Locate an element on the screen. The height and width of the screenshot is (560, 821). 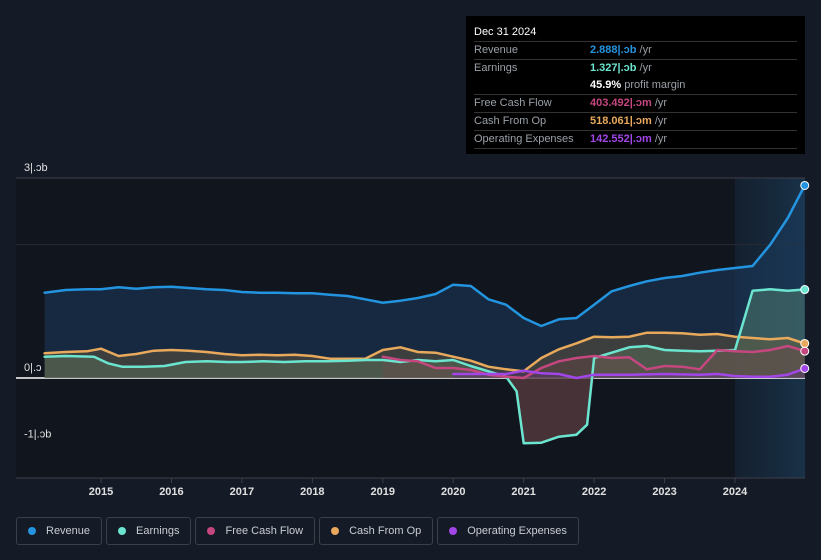
tooltip-value-number: 142.552|.ɔm is located at coordinates (621, 139).